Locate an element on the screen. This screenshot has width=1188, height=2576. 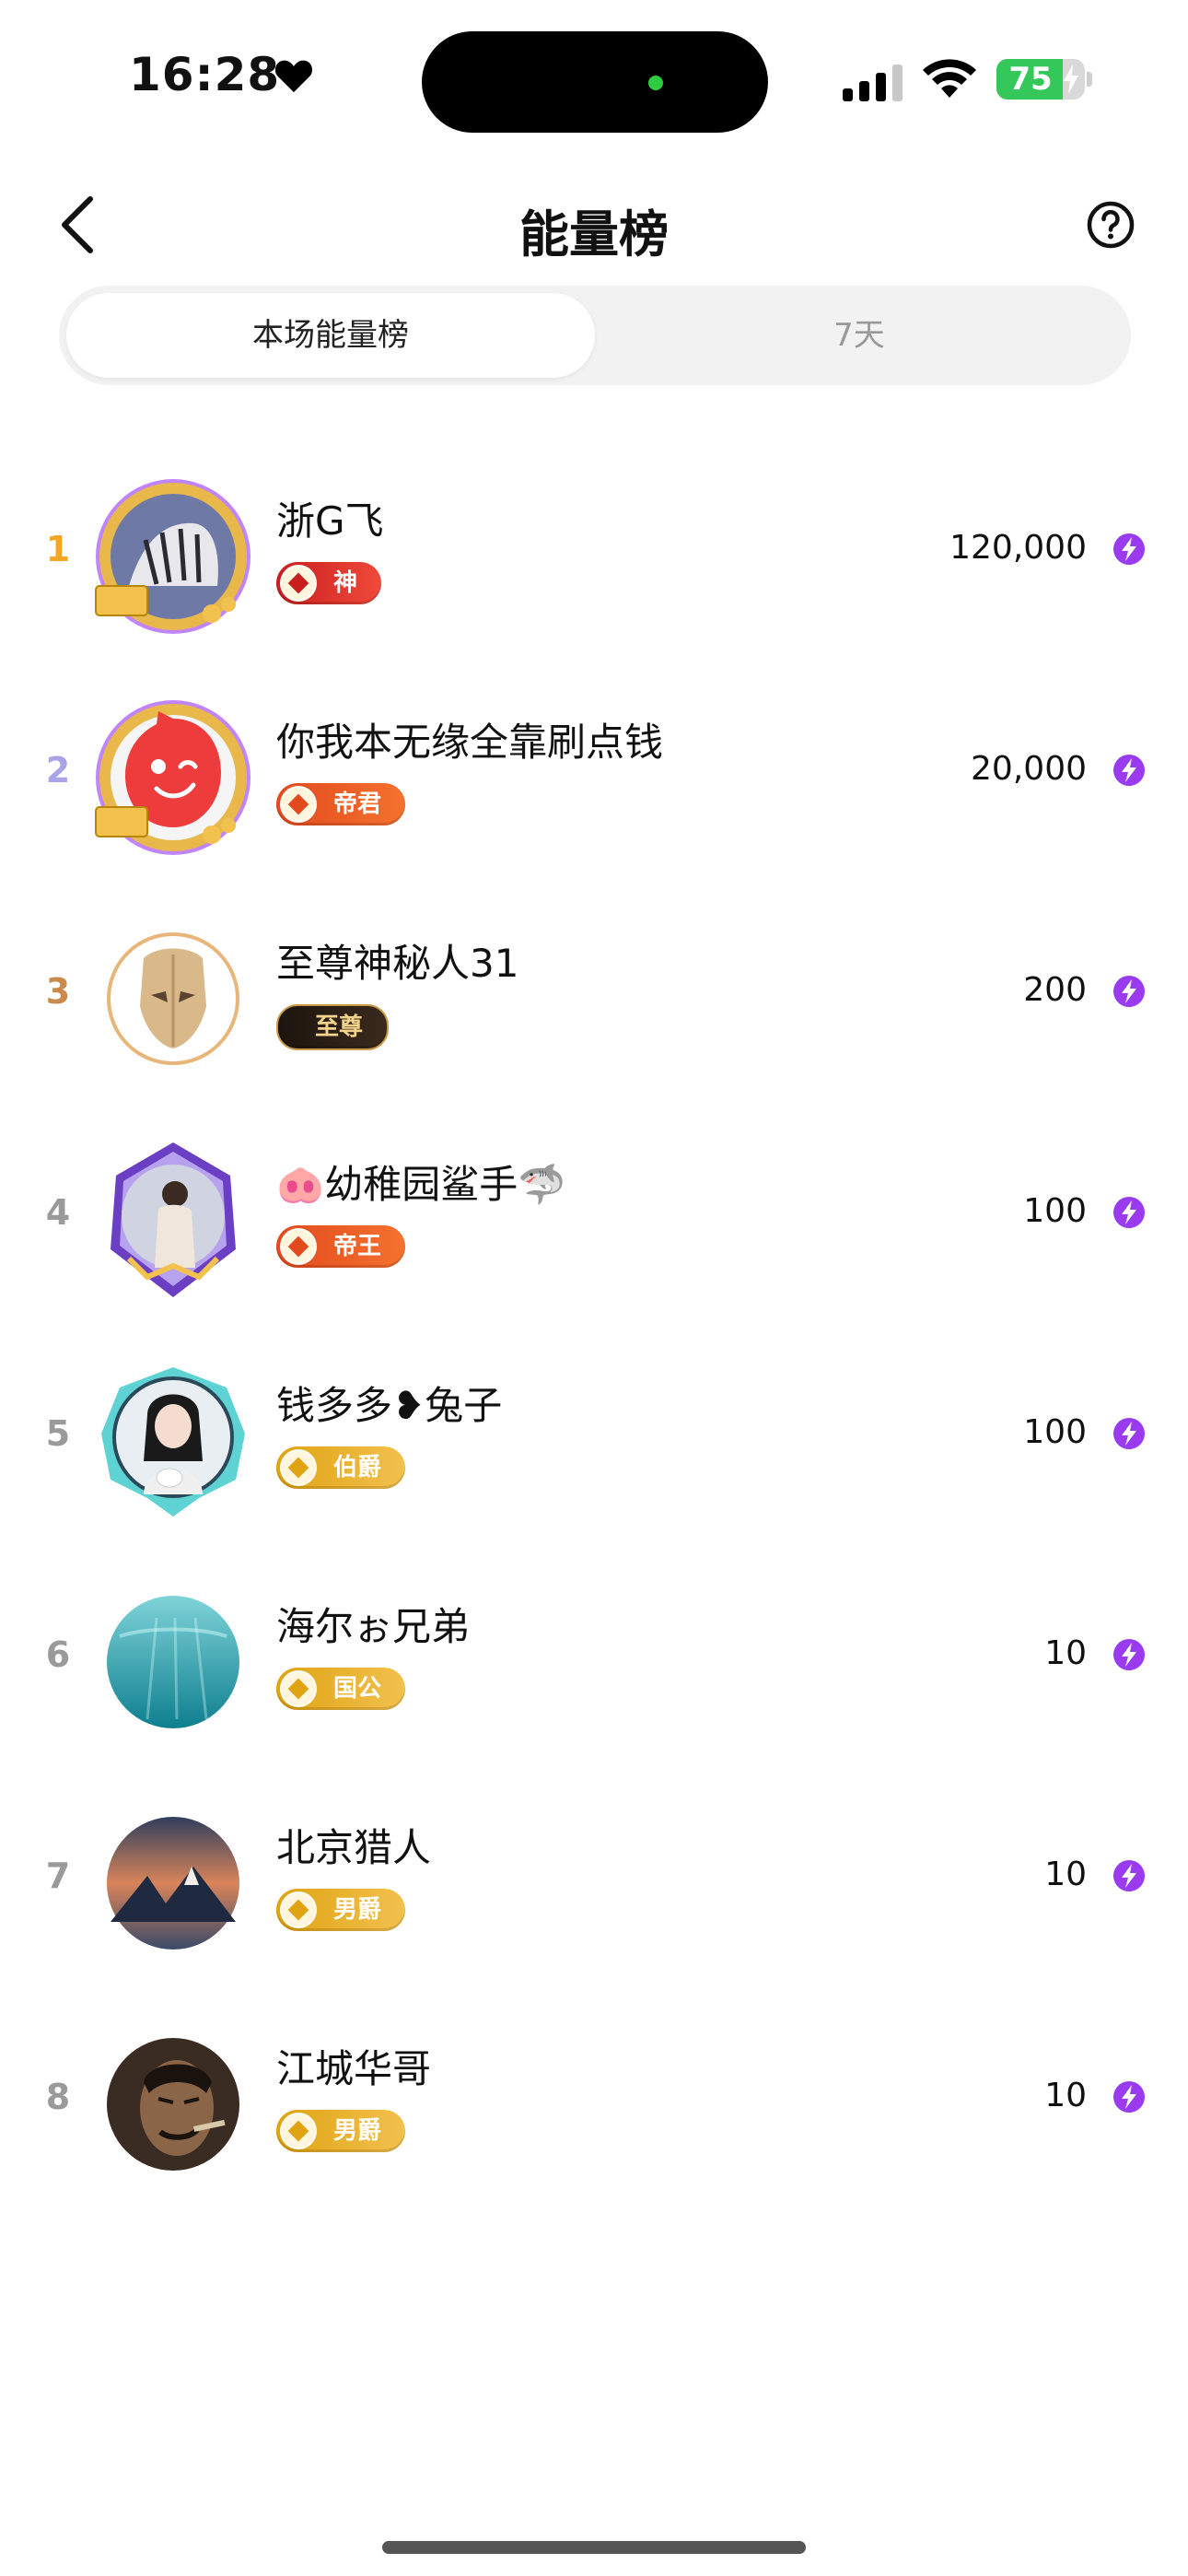
level-badge: 帝君 is located at coordinates (341, 804).